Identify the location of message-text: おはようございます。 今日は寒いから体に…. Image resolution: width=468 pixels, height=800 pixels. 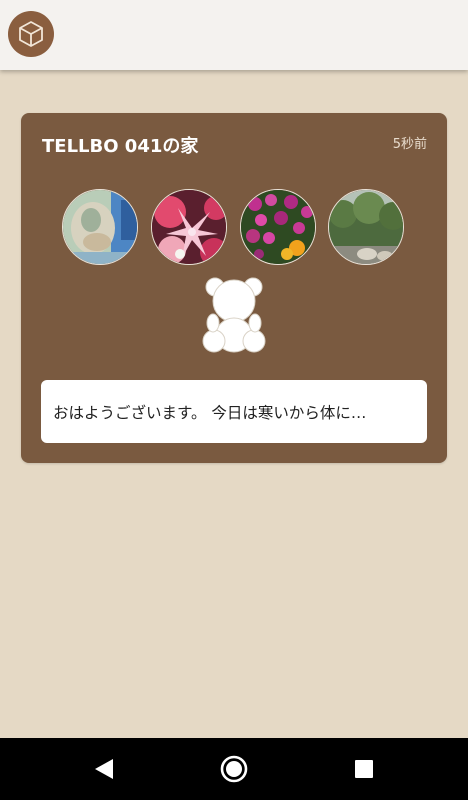
(210, 412).